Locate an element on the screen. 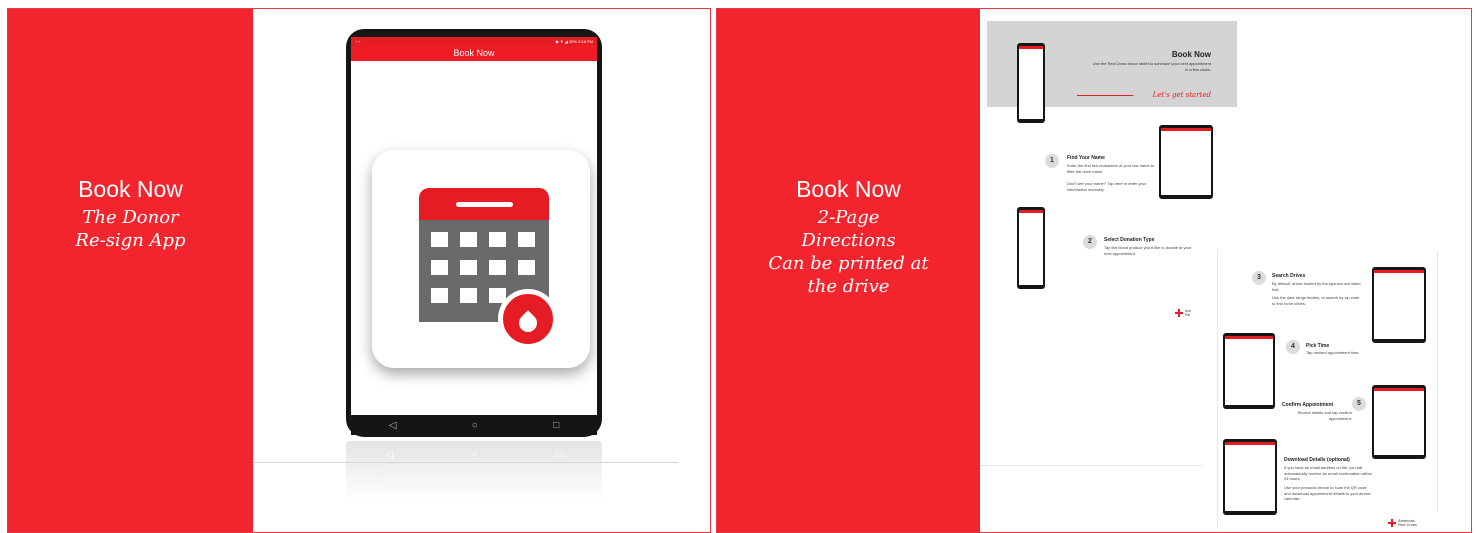 Image resolution: width=1476 pixels, height=533 pixels. status-bar: ↓ ⌁ ◆ ▼ ◢ 35% 3:18 PM is located at coordinates (474, 41).